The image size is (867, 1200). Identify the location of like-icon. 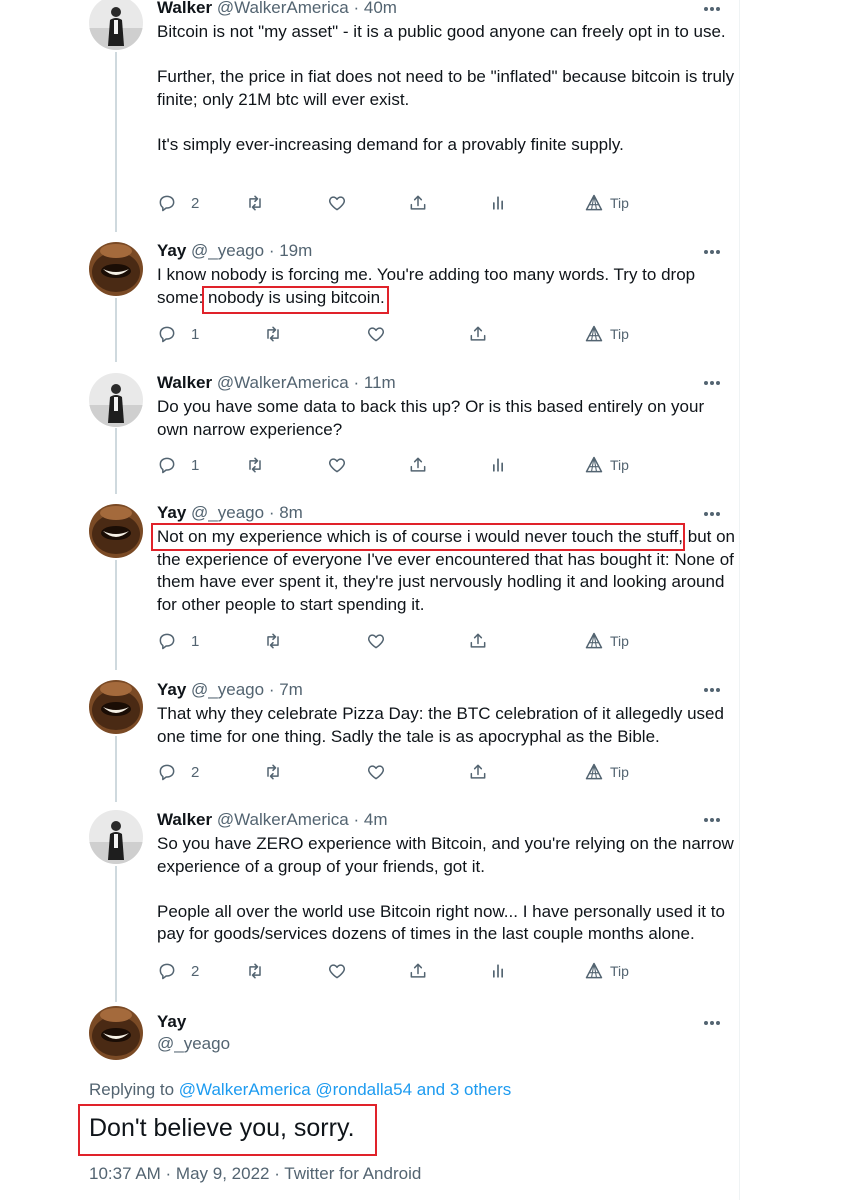
(376, 772).